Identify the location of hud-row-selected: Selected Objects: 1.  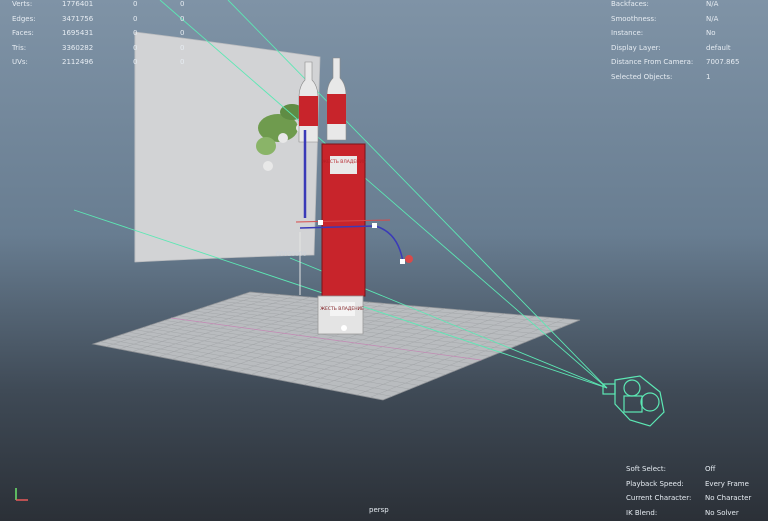
(661, 76).